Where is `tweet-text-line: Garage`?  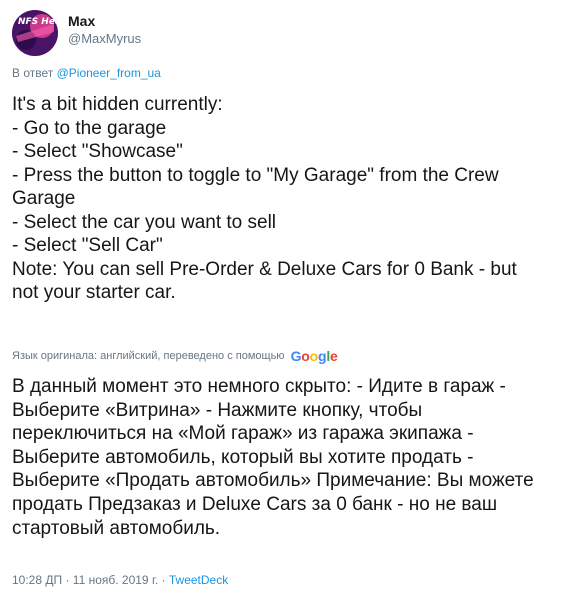
tweet-text-line: Garage is located at coordinates (44, 198).